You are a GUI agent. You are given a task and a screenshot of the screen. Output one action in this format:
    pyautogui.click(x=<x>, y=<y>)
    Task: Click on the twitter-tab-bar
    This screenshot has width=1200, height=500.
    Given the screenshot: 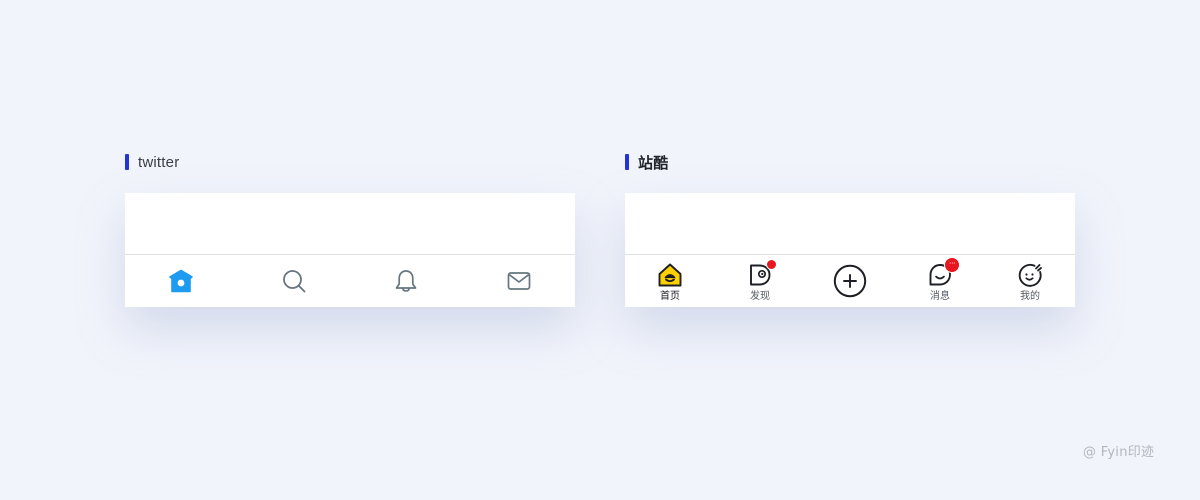 What is the action you would take?
    pyautogui.click(x=350, y=280)
    